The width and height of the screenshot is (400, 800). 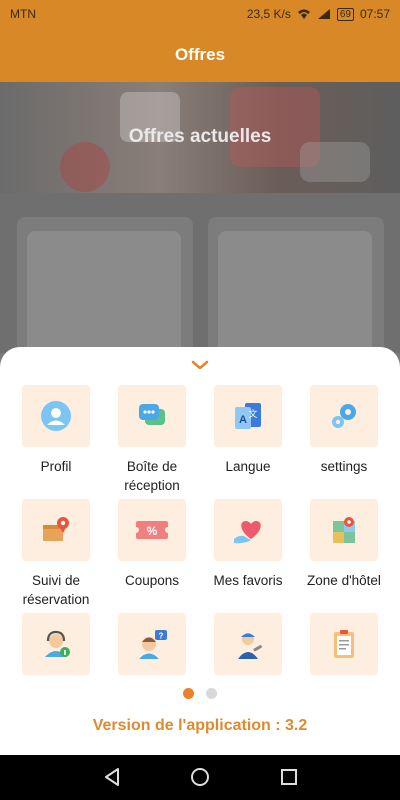 I want to click on menu-item-booking-tracking: Suivi de réservation, so click(x=56, y=554).